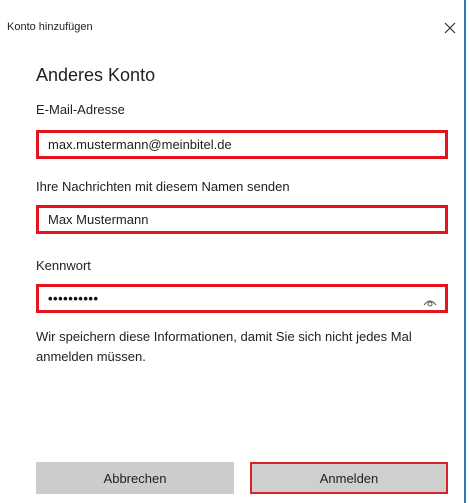  What do you see at coordinates (80, 109) in the screenshot?
I see `email-label: E-Mail-Adresse` at bounding box center [80, 109].